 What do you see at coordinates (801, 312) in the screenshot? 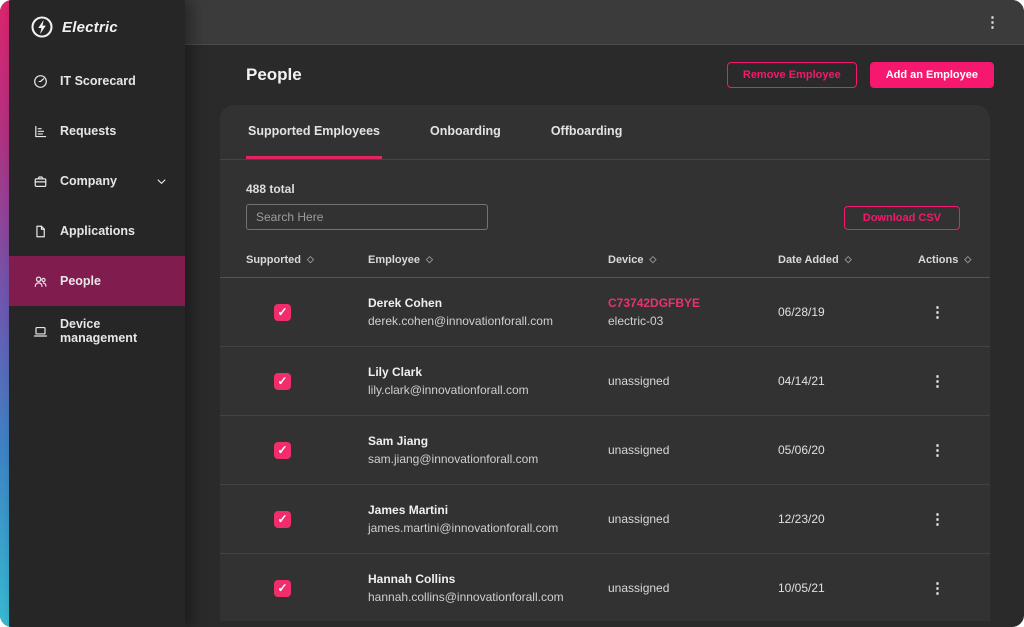
I see `date-added: 06/28/19` at bounding box center [801, 312].